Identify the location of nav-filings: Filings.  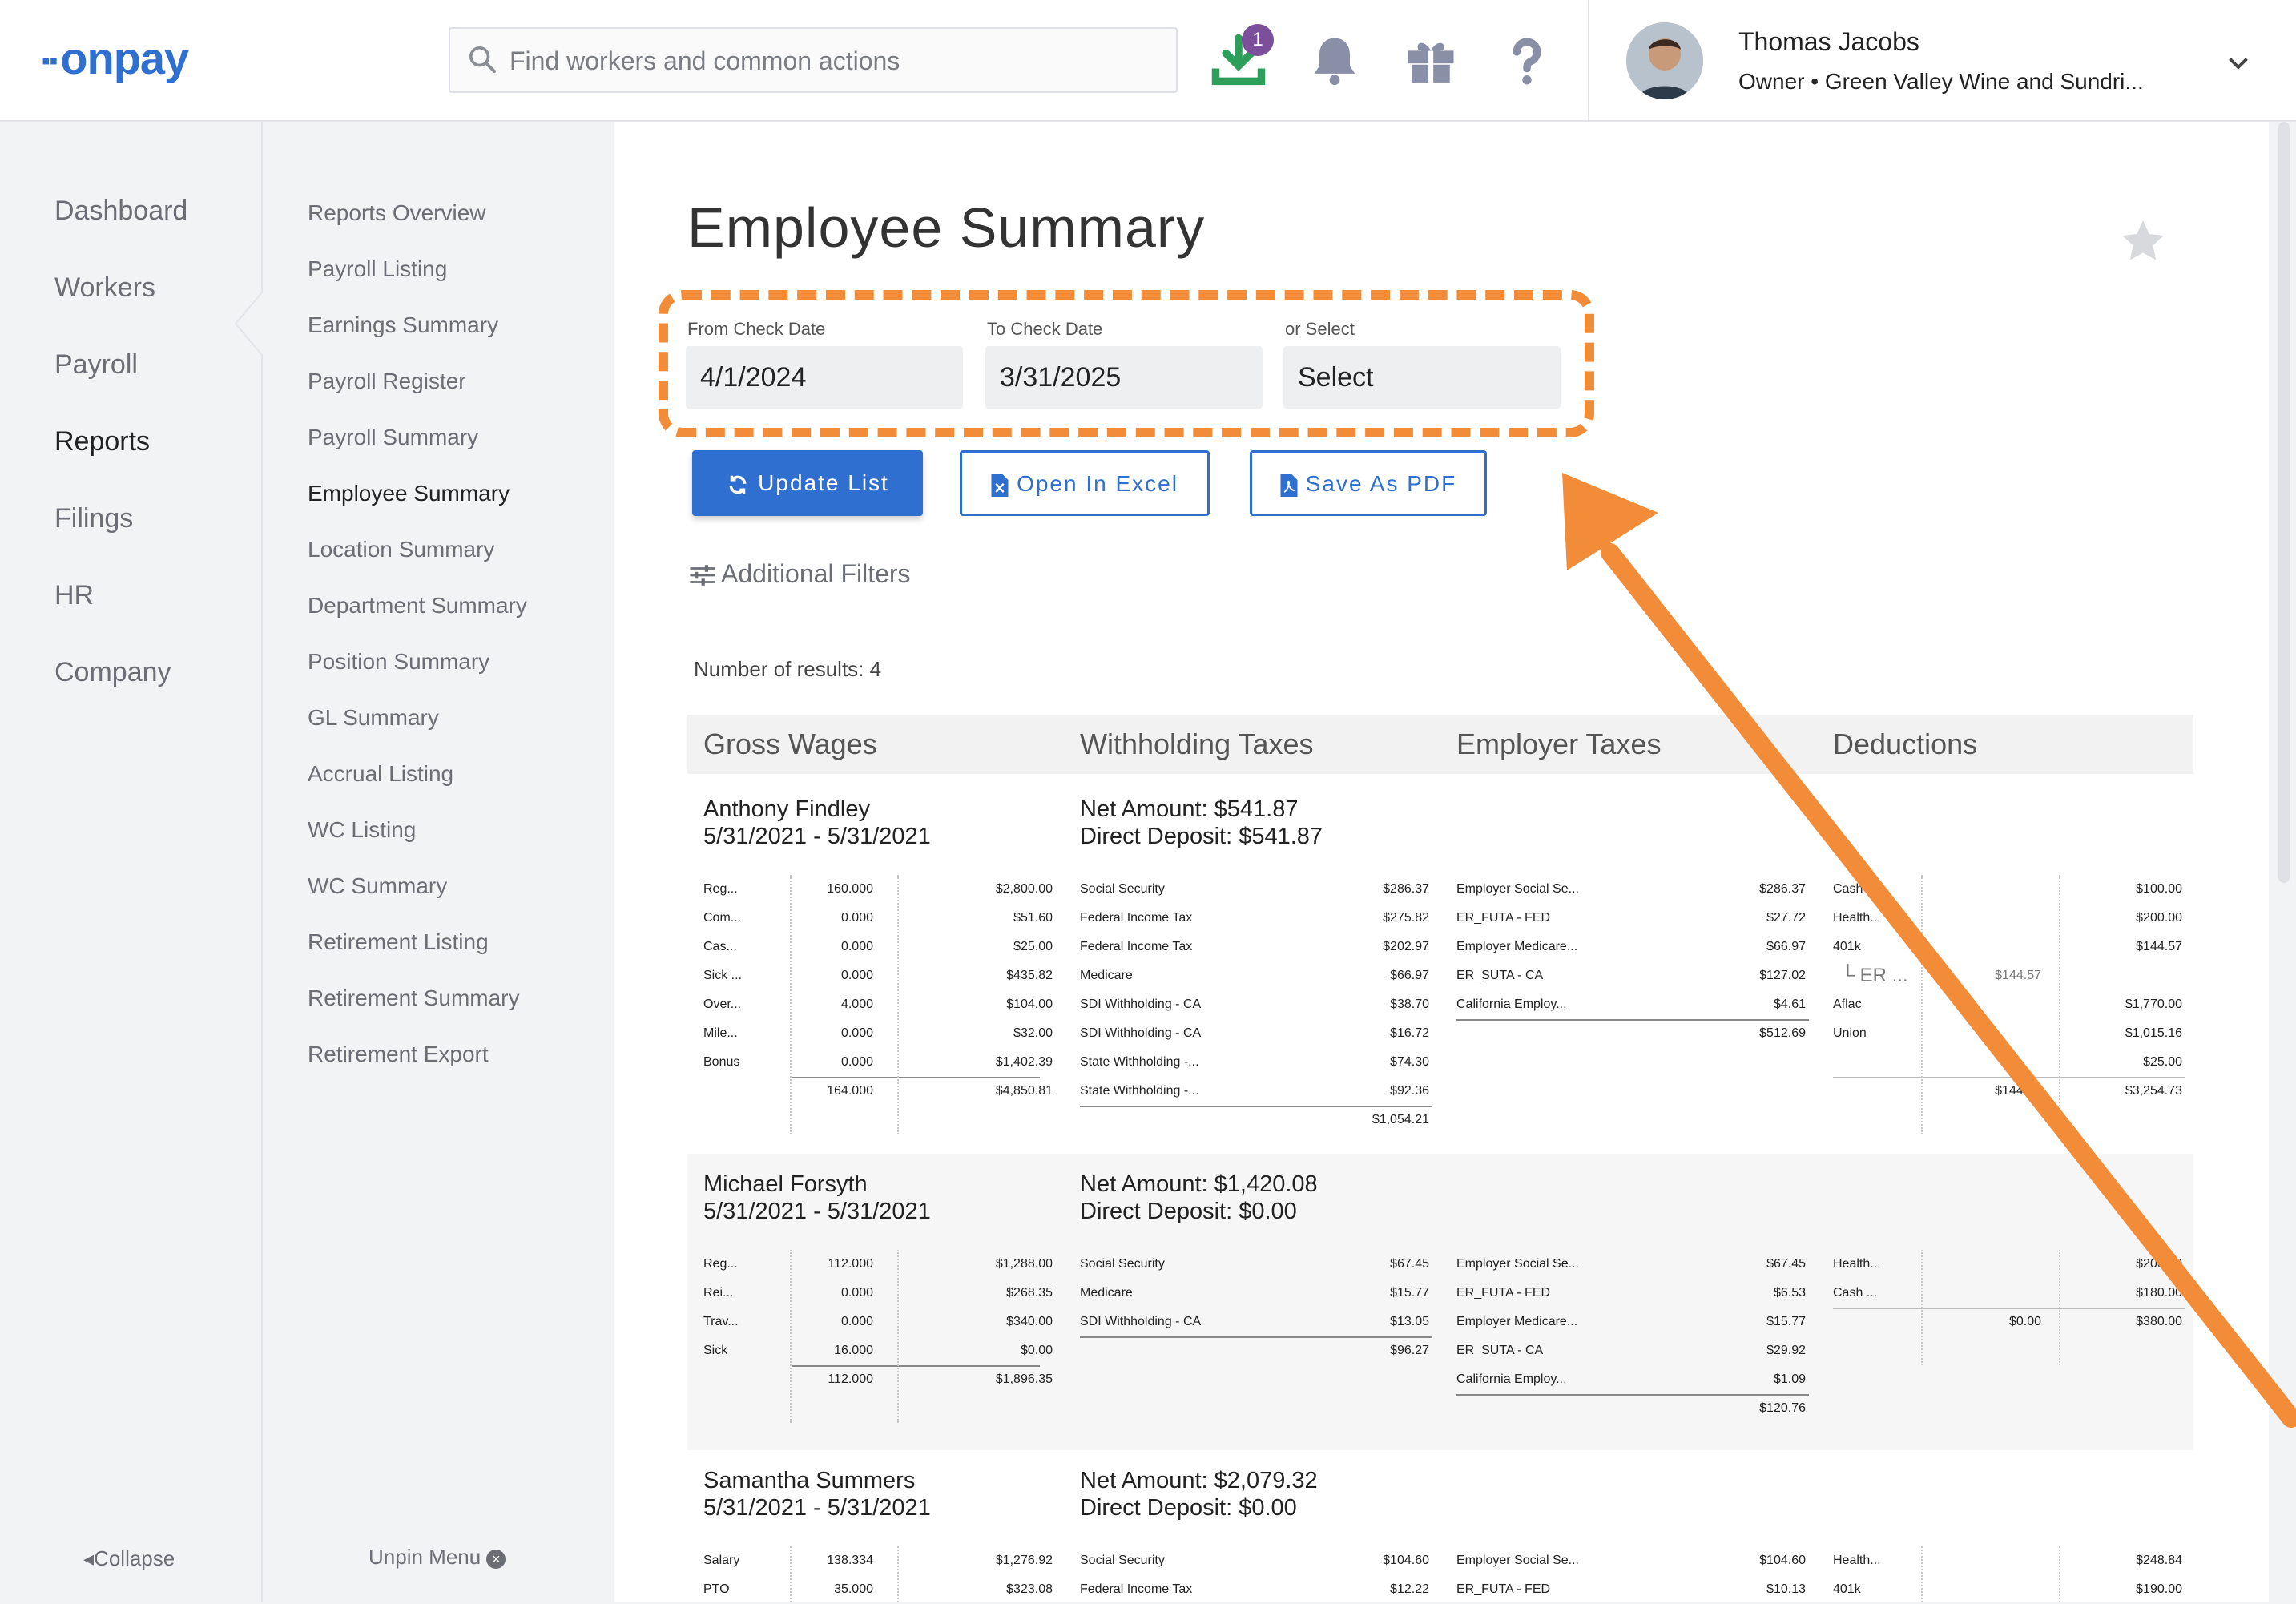
(93, 518).